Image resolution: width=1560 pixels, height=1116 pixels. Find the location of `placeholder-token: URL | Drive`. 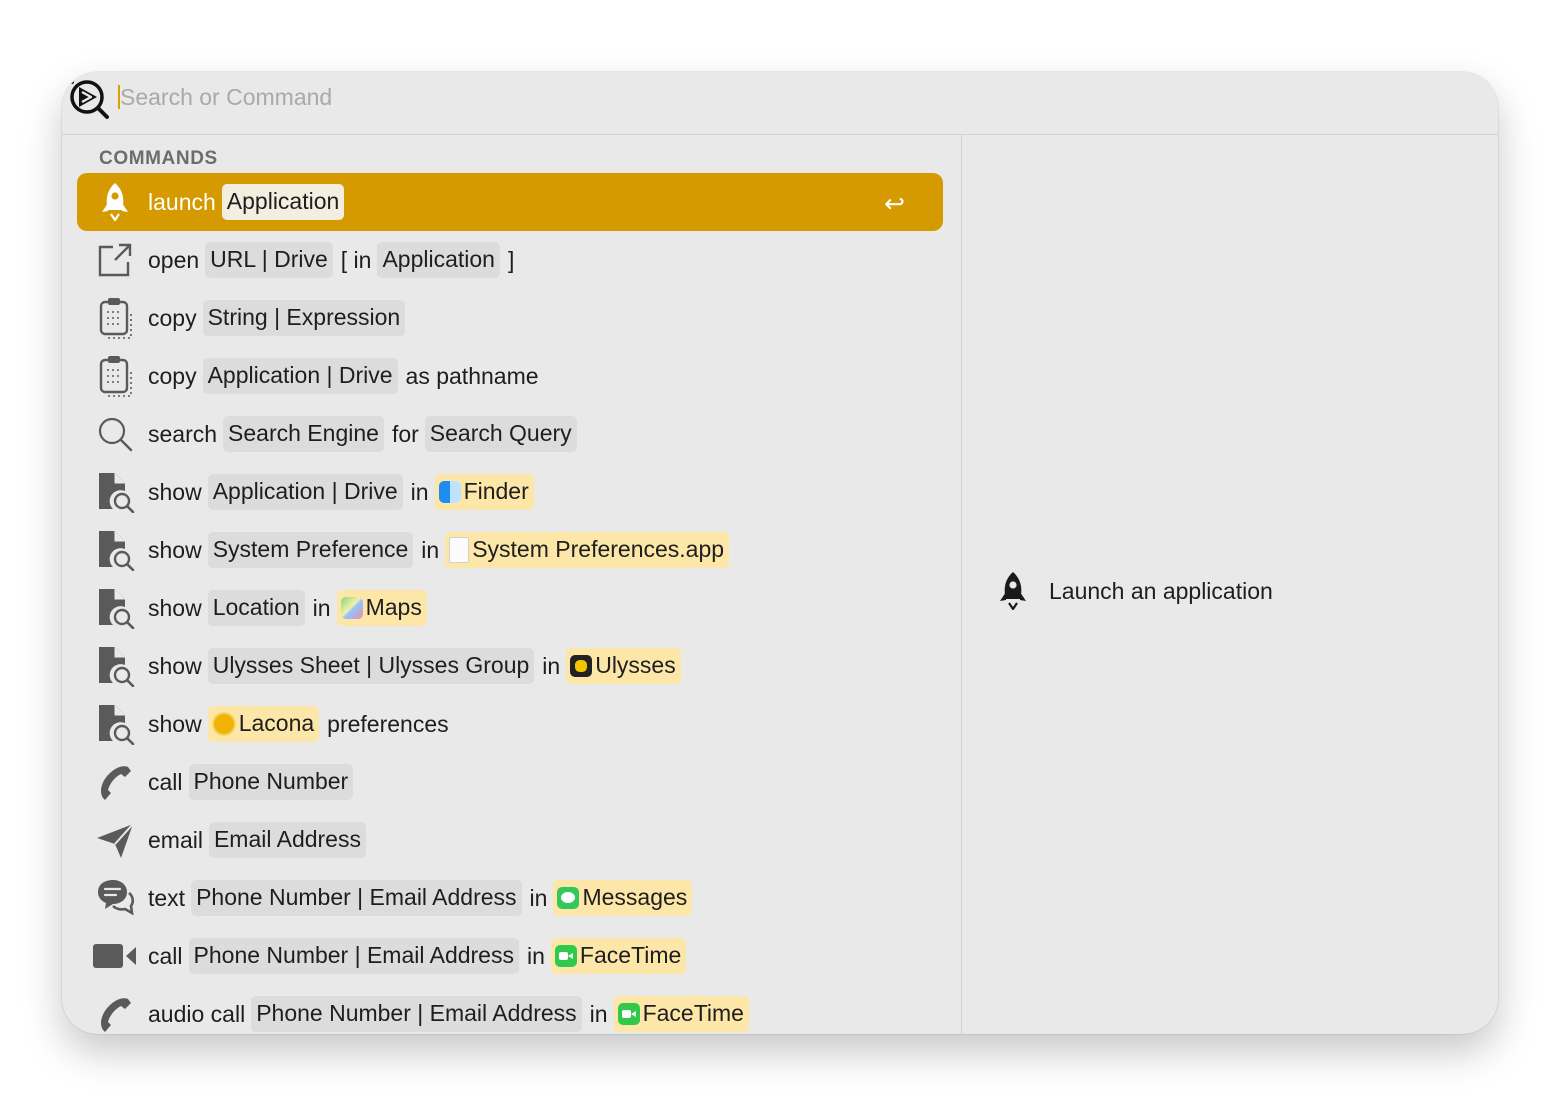

placeholder-token: URL | Drive is located at coordinates (269, 260).